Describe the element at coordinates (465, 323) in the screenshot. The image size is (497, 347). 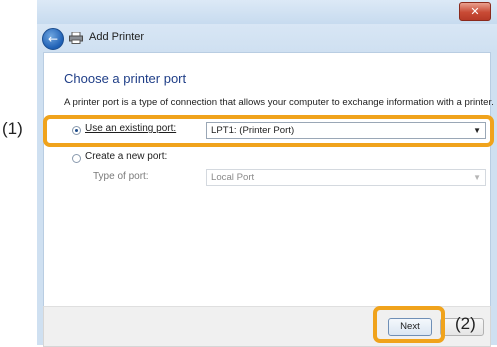
I see `callout-label-2: (2)` at that location.